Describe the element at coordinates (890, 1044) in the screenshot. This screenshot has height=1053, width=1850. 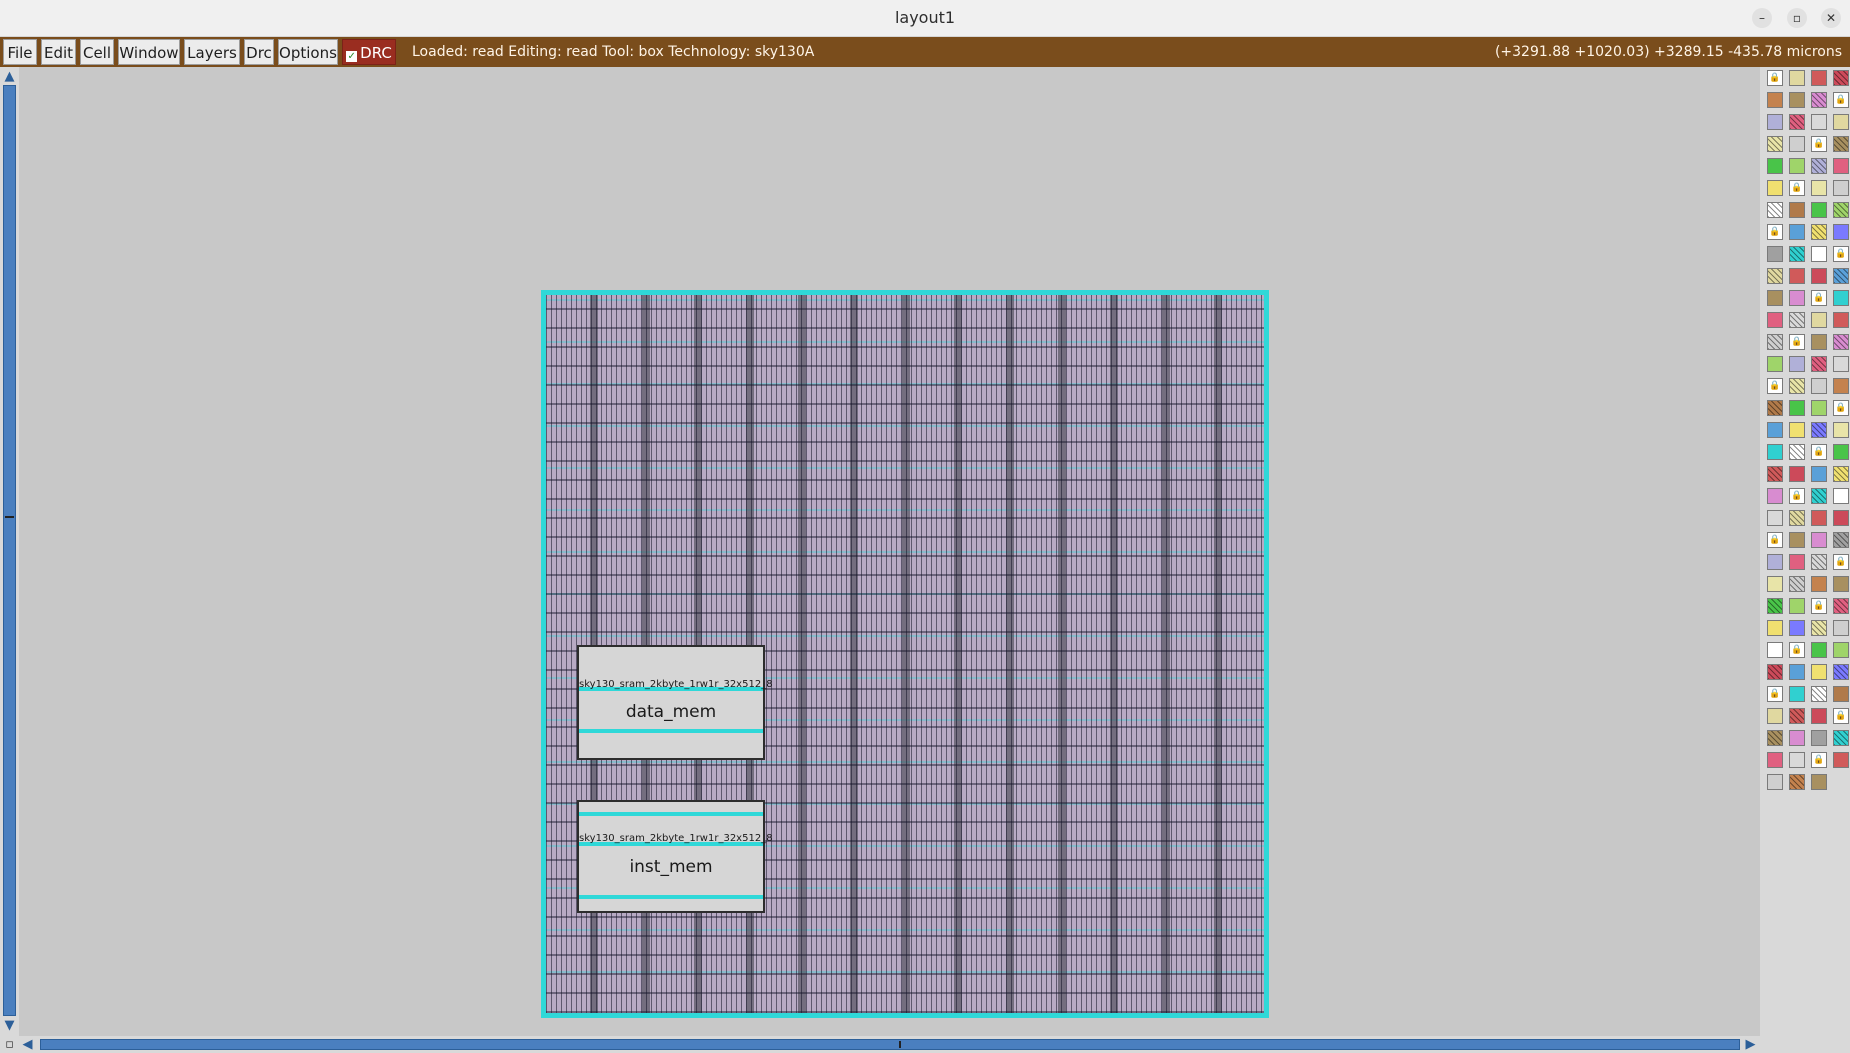
I see `horizontal-scroll-thumb` at that location.